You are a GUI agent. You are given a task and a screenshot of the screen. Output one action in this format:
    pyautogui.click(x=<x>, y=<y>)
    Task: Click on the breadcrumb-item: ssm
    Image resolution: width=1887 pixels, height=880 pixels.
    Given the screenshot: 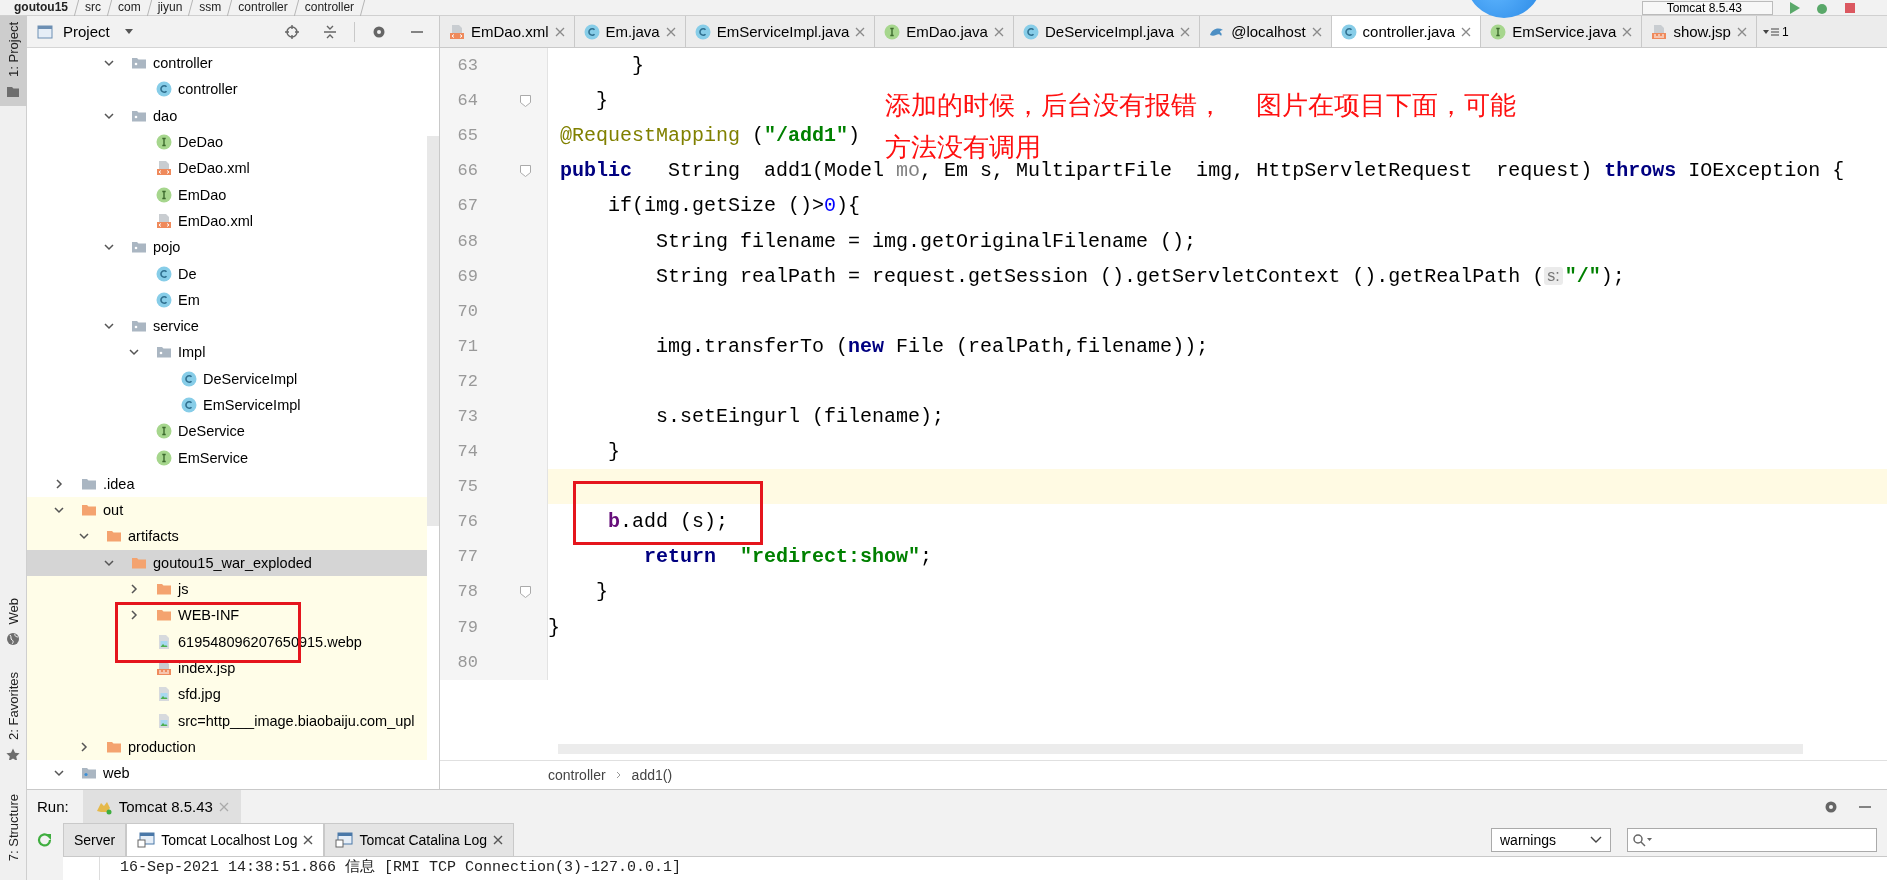 What is the action you would take?
    pyautogui.click(x=210, y=7)
    